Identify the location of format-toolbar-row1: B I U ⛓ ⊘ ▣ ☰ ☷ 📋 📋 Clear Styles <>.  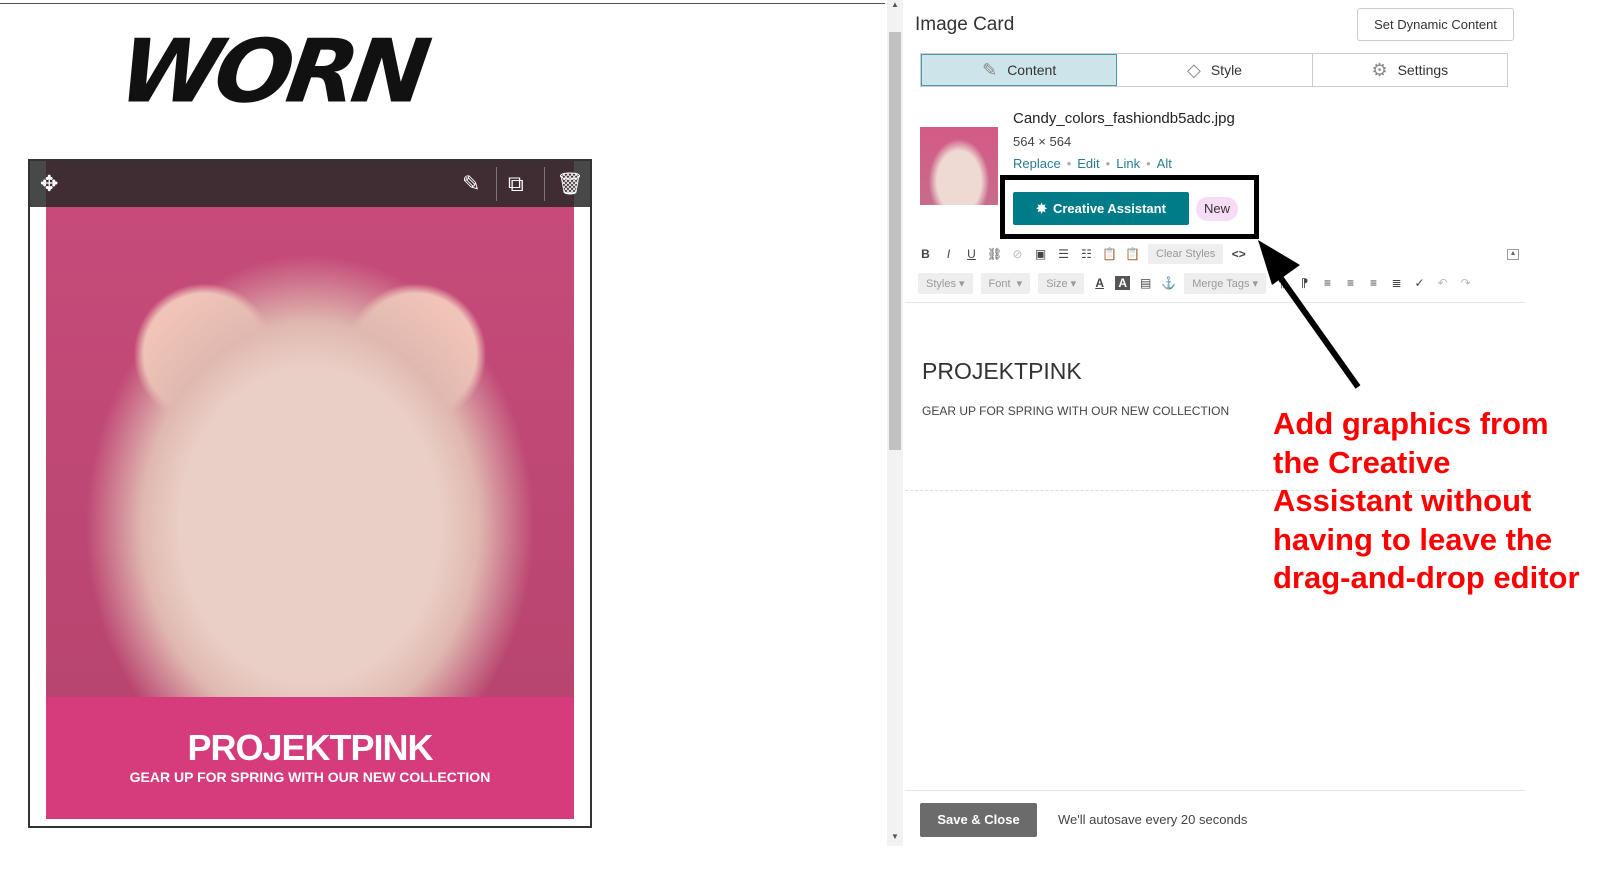
(1082, 254).